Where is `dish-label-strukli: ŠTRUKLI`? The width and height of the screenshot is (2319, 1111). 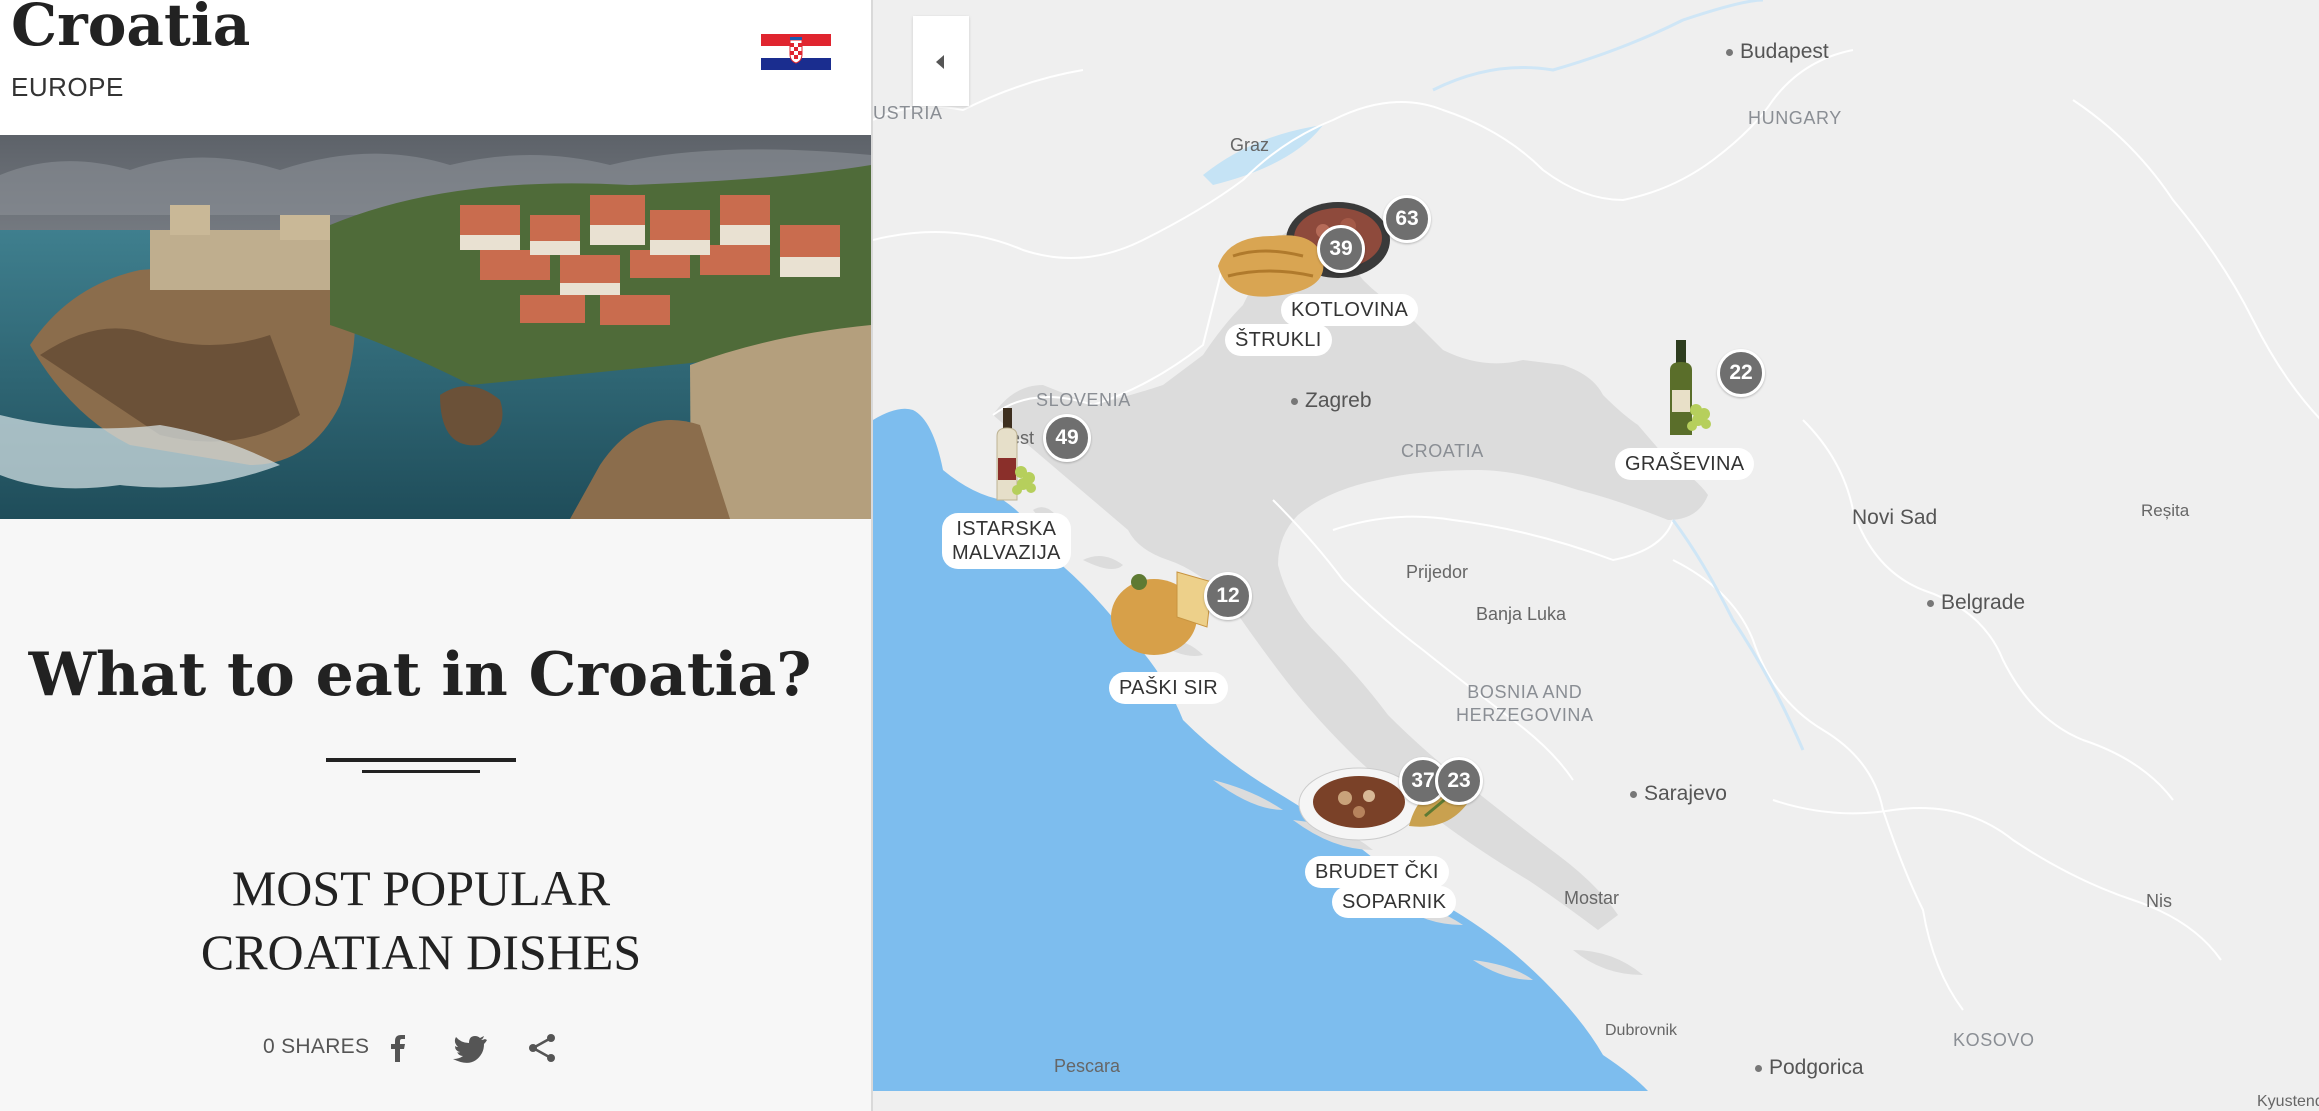 dish-label-strukli: ŠTRUKLI is located at coordinates (1278, 340).